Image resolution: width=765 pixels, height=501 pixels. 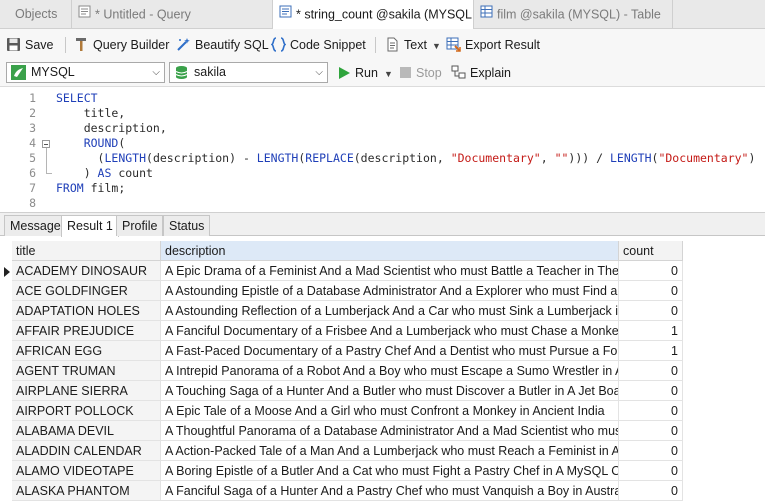 I want to click on cell-title: AIRPLANE SIERRA, so click(x=86, y=391).